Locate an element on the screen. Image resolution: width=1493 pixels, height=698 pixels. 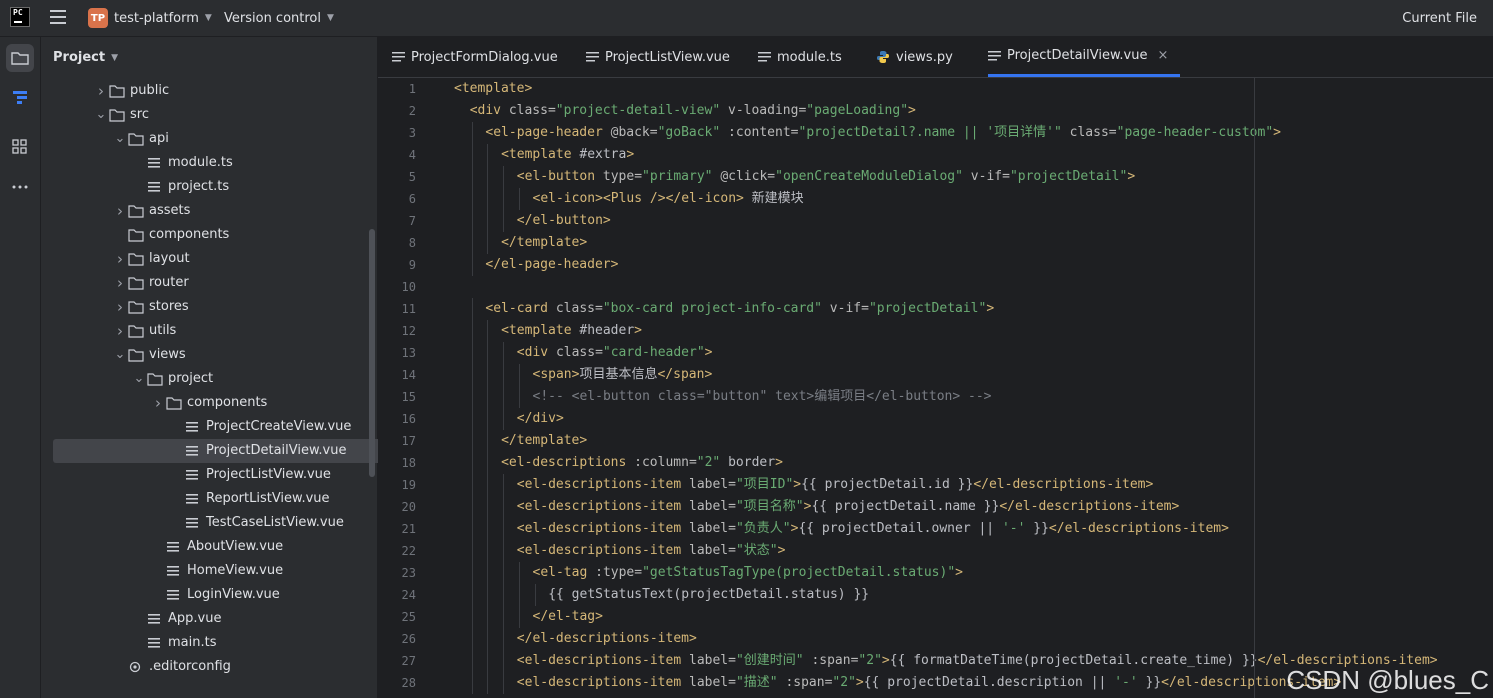
tree-folder-item: components is located at coordinates (170, 235).